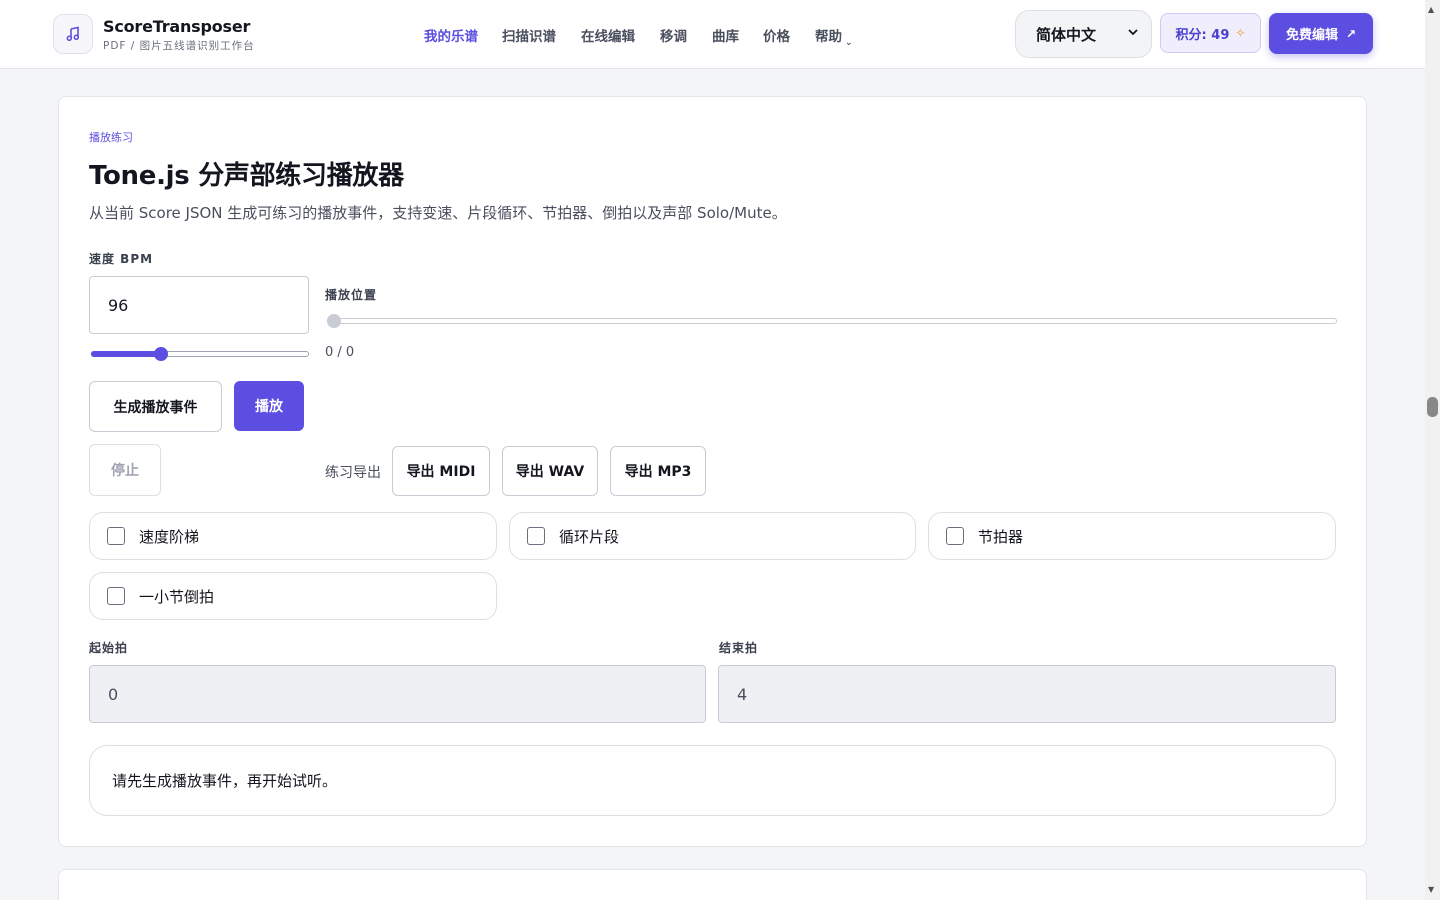 The width and height of the screenshot is (1440, 900). I want to click on export-mp3-button: 导出 MP3, so click(658, 471).